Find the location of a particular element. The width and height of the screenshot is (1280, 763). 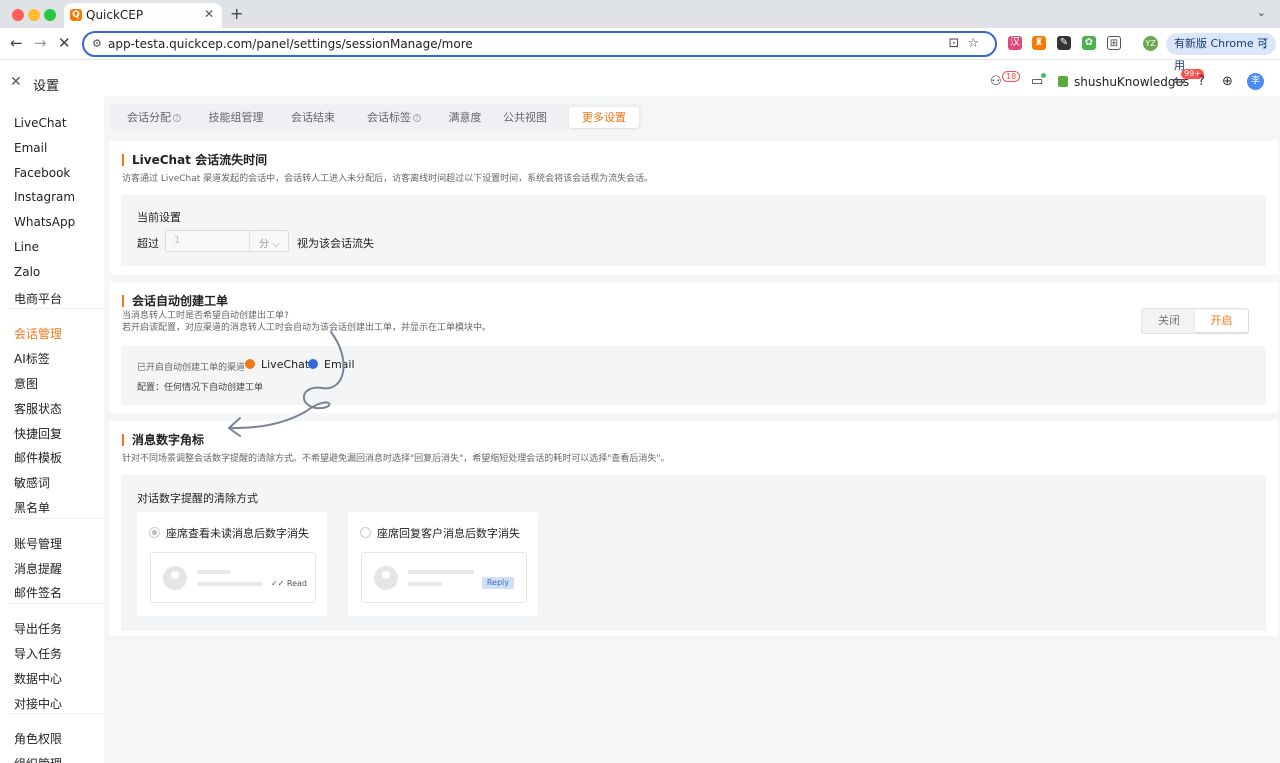

new-tab-icon: + is located at coordinates (236, 13).